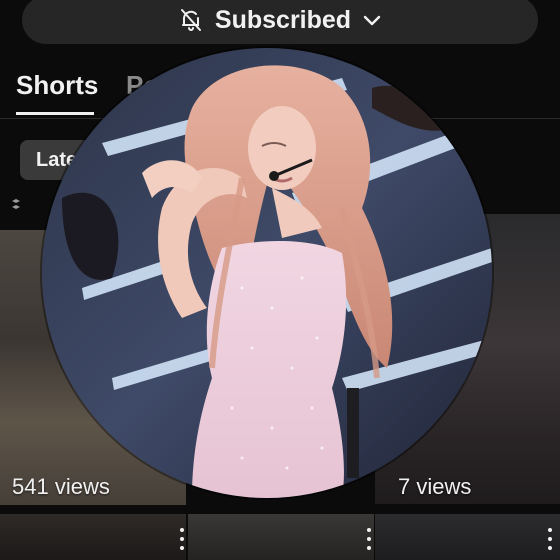 This screenshot has height=560, width=560. I want to click on active-tab-indicator, so click(55, 113).